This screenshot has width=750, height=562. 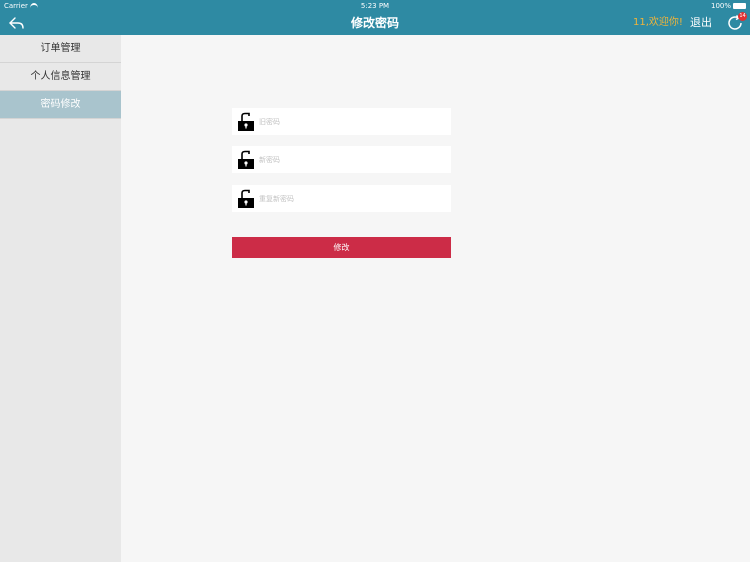 What do you see at coordinates (341, 247) in the screenshot?
I see `submit-button: 修改` at bounding box center [341, 247].